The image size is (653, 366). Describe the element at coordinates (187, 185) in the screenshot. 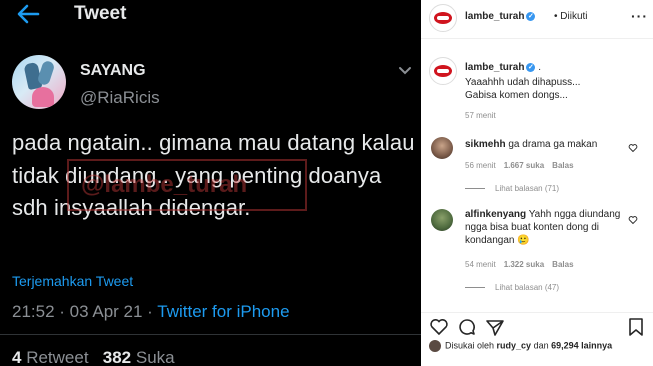

I see `watermark: @lambe_turah` at that location.